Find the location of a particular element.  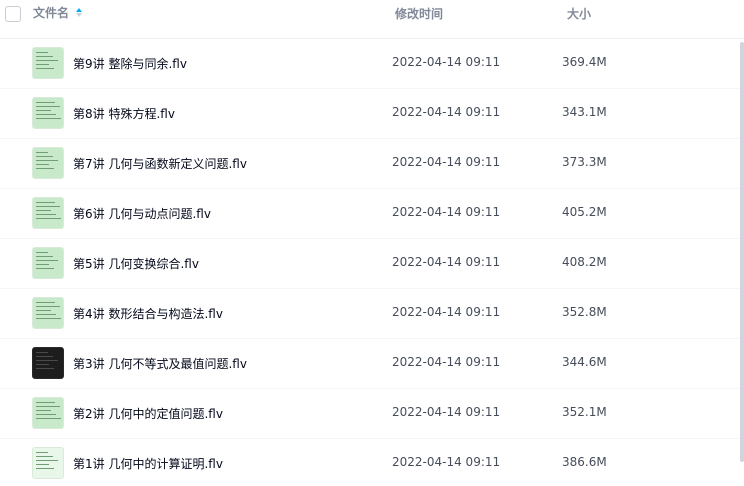

file-name: 第1讲 几何中的计算证明.flv is located at coordinates (148, 463).